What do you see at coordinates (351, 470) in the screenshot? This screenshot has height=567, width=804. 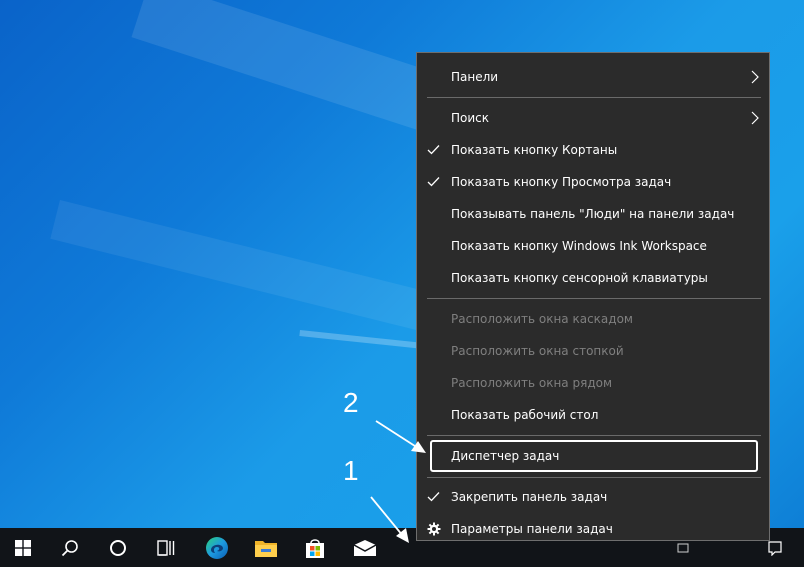 I see `callout-number-one: 1` at bounding box center [351, 470].